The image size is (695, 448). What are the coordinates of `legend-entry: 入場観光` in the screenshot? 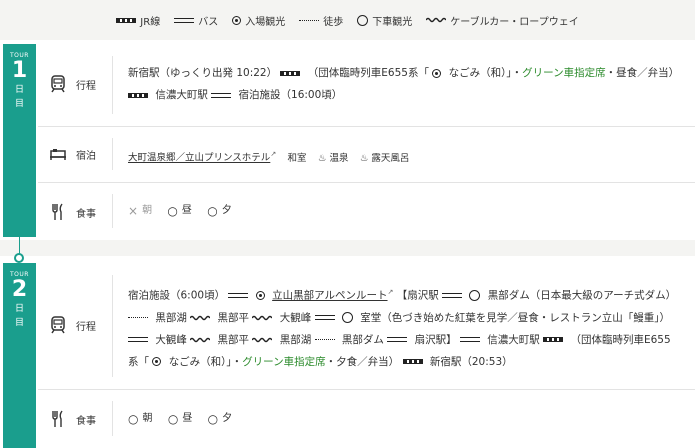 It's located at (258, 20).